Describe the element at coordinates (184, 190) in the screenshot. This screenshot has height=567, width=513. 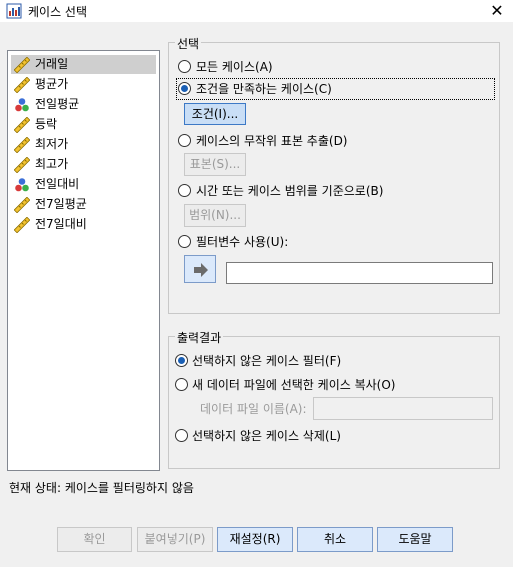
I see `range-radio` at that location.